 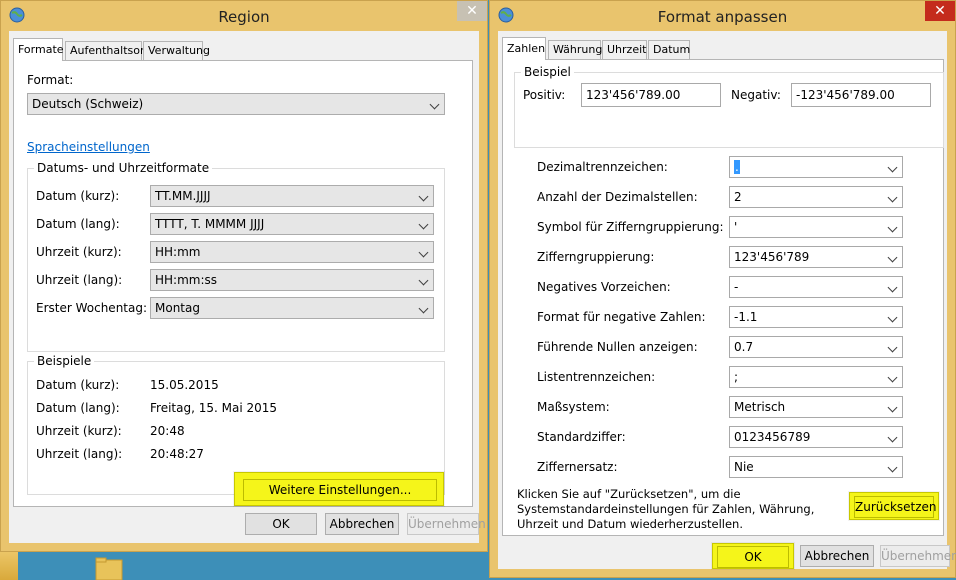 I want to click on field-label: Uhrzeit (kurz):, so click(x=79, y=252).